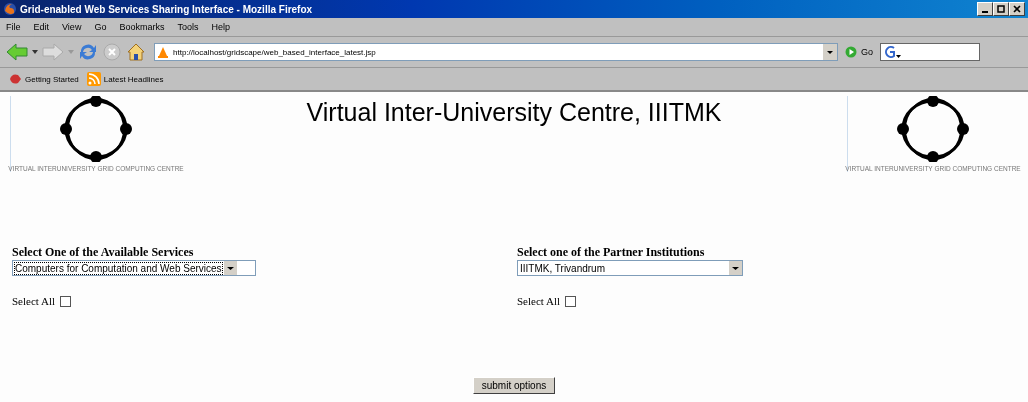 This screenshot has height=402, width=1028. I want to click on close-button, so click(1017, 9).